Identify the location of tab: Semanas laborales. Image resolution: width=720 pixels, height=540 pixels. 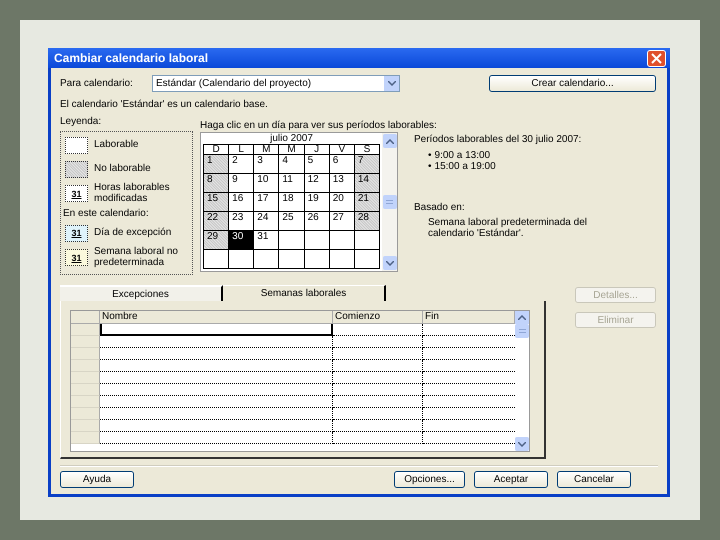
(304, 293).